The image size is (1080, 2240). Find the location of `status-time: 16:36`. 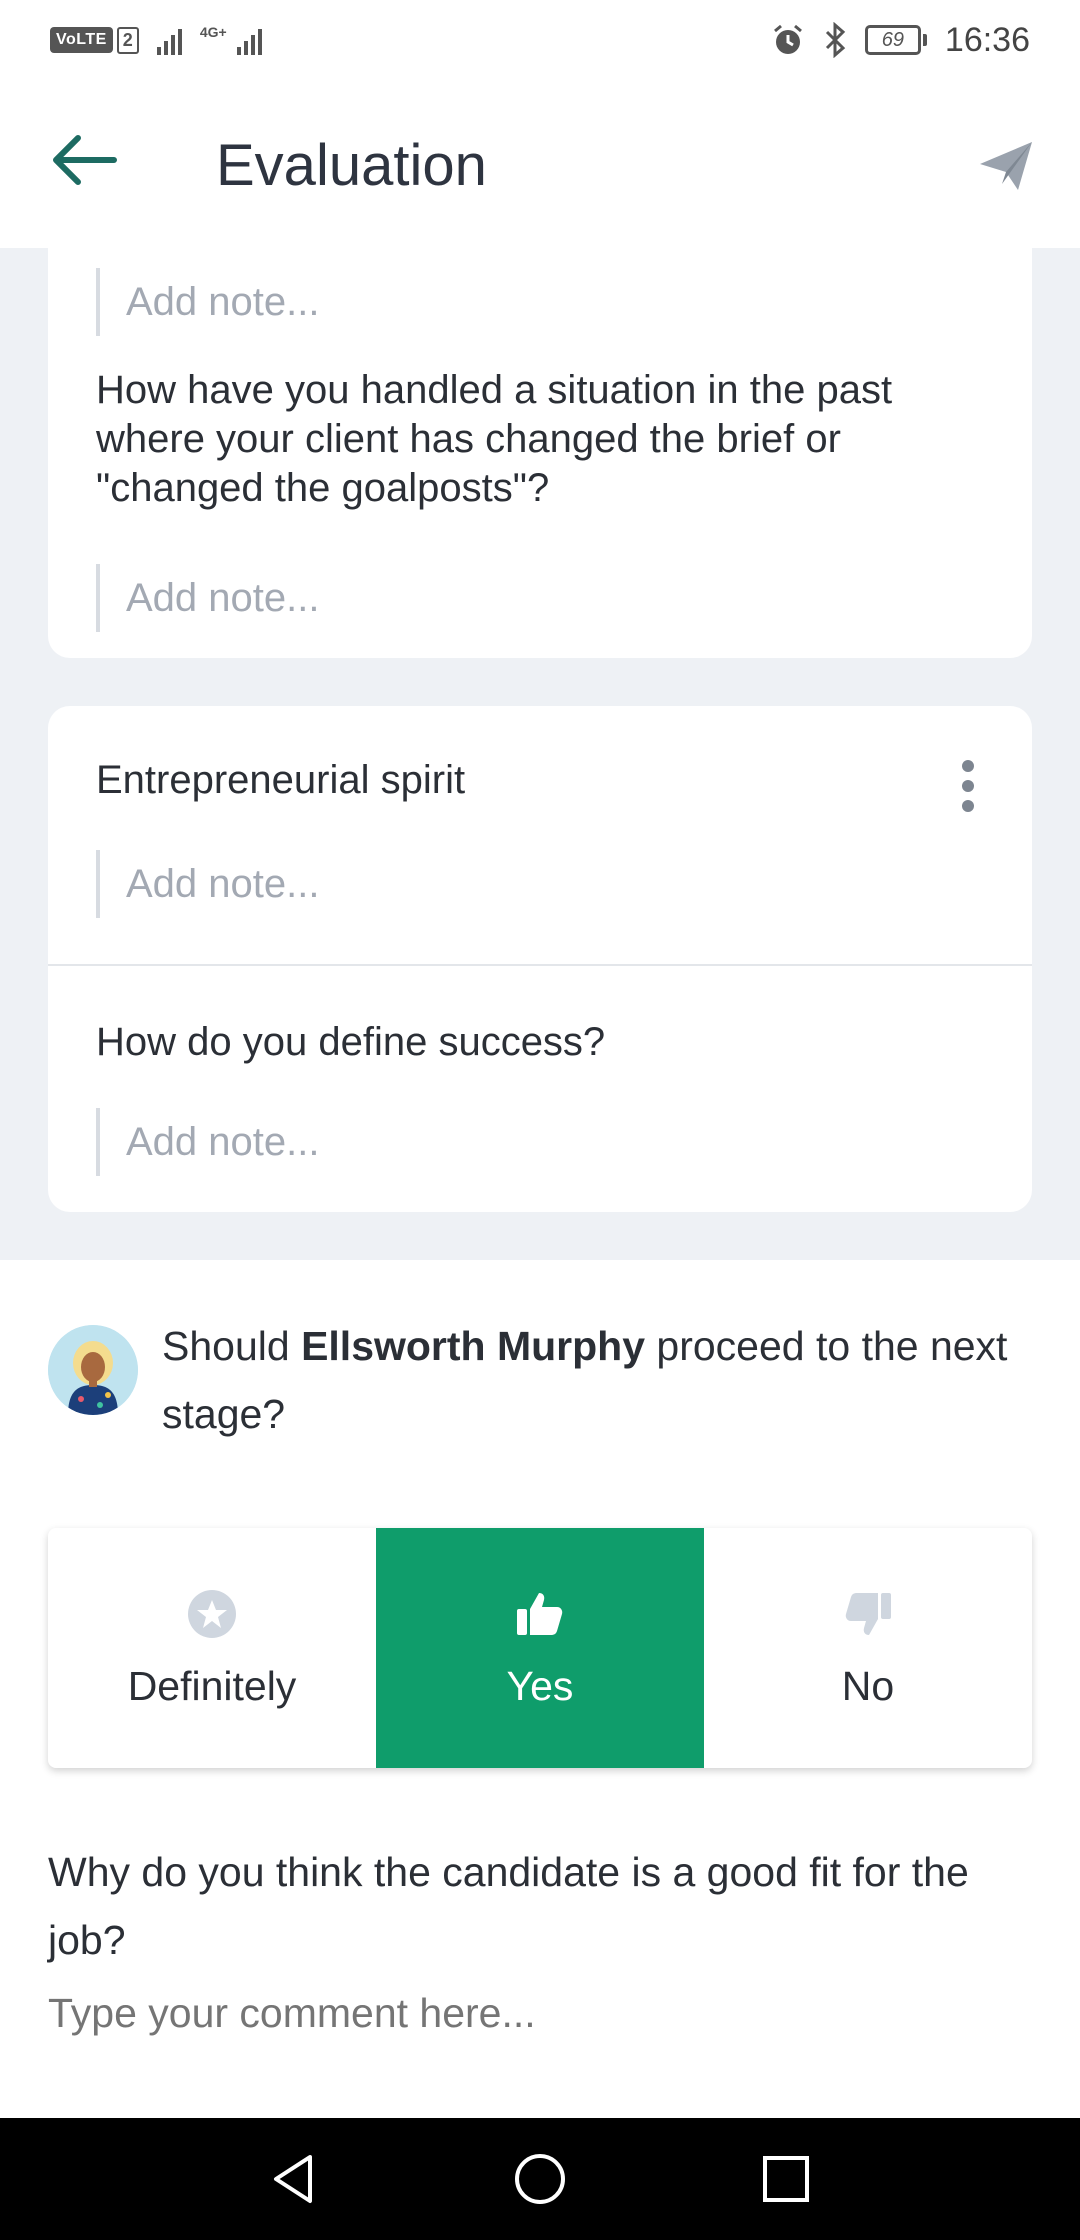

status-time: 16:36 is located at coordinates (987, 39).